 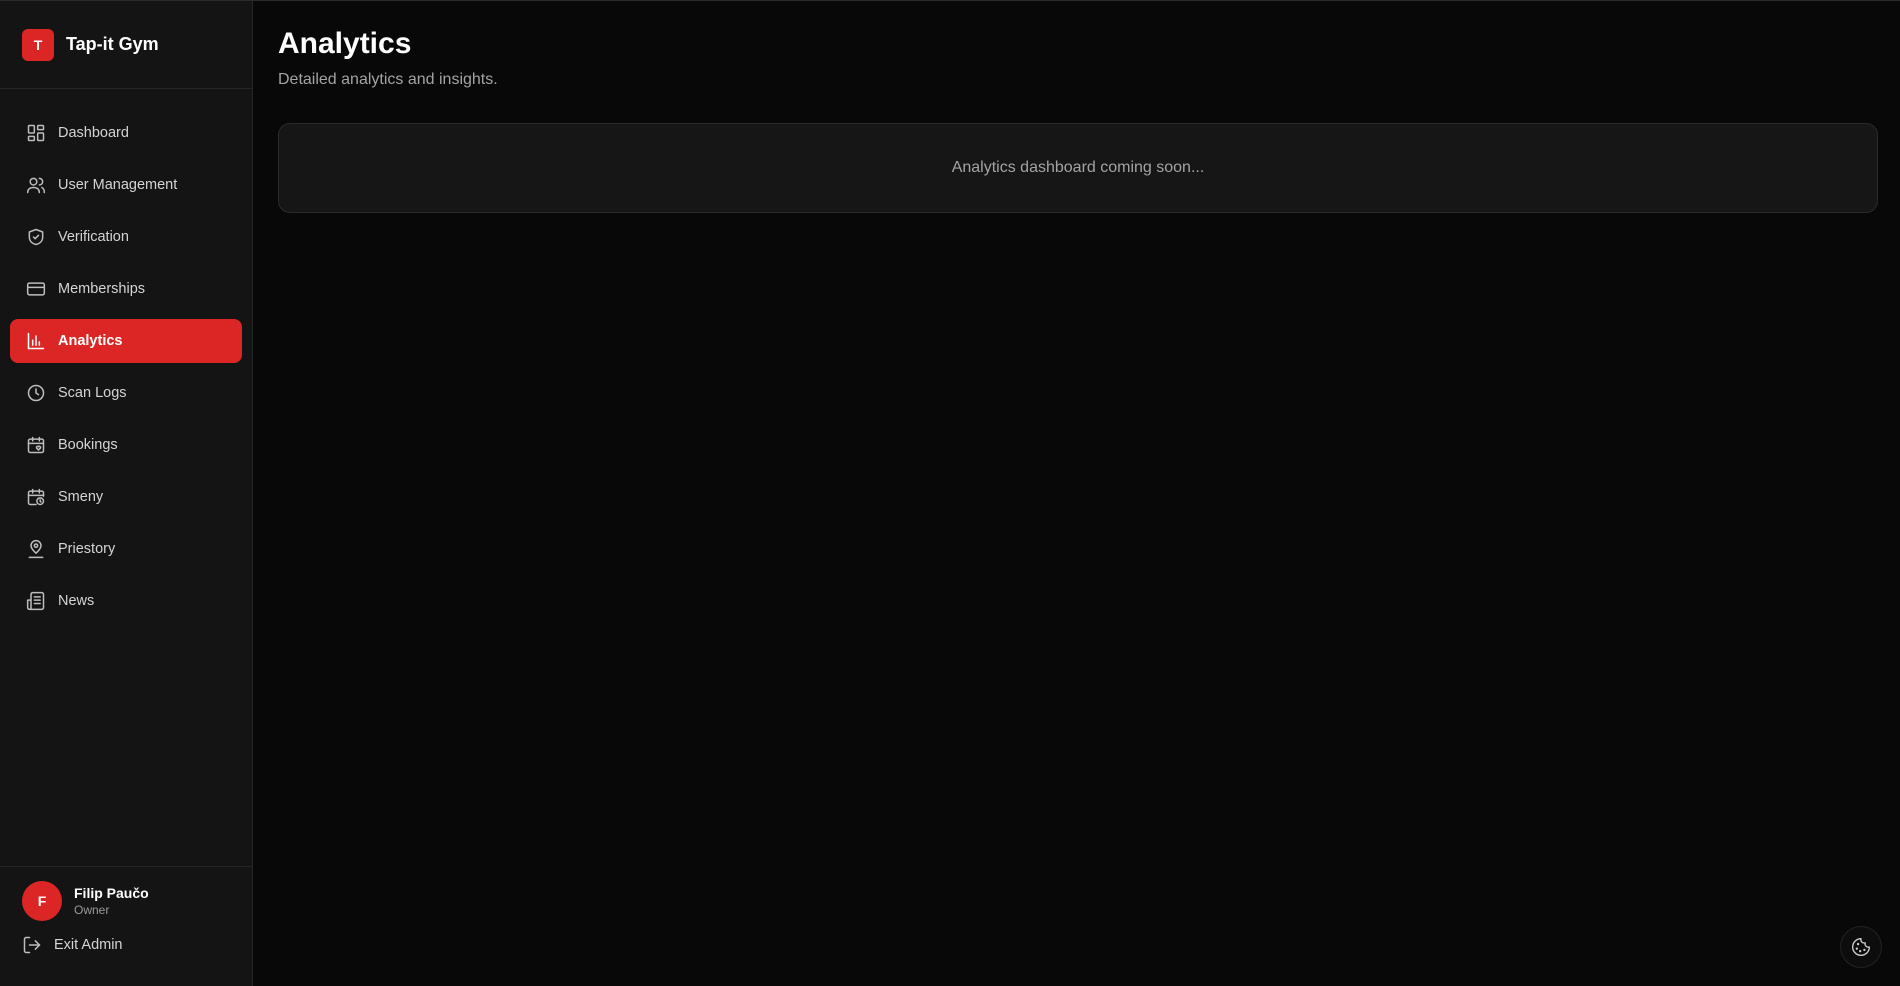 I want to click on sidebar-item-memberships: Memberships, so click(x=126, y=289).